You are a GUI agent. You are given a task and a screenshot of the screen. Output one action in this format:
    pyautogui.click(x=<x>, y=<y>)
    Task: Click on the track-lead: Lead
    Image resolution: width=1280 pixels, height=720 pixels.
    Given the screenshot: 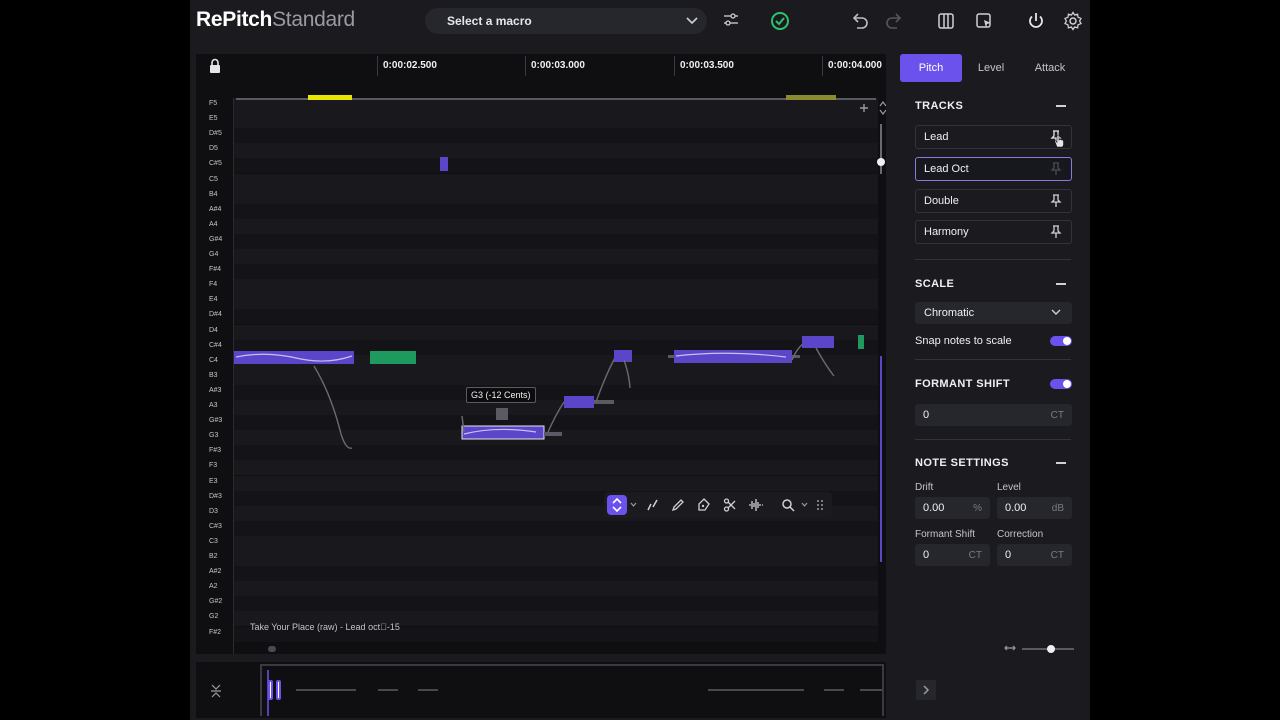 What is the action you would take?
    pyautogui.click(x=993, y=137)
    